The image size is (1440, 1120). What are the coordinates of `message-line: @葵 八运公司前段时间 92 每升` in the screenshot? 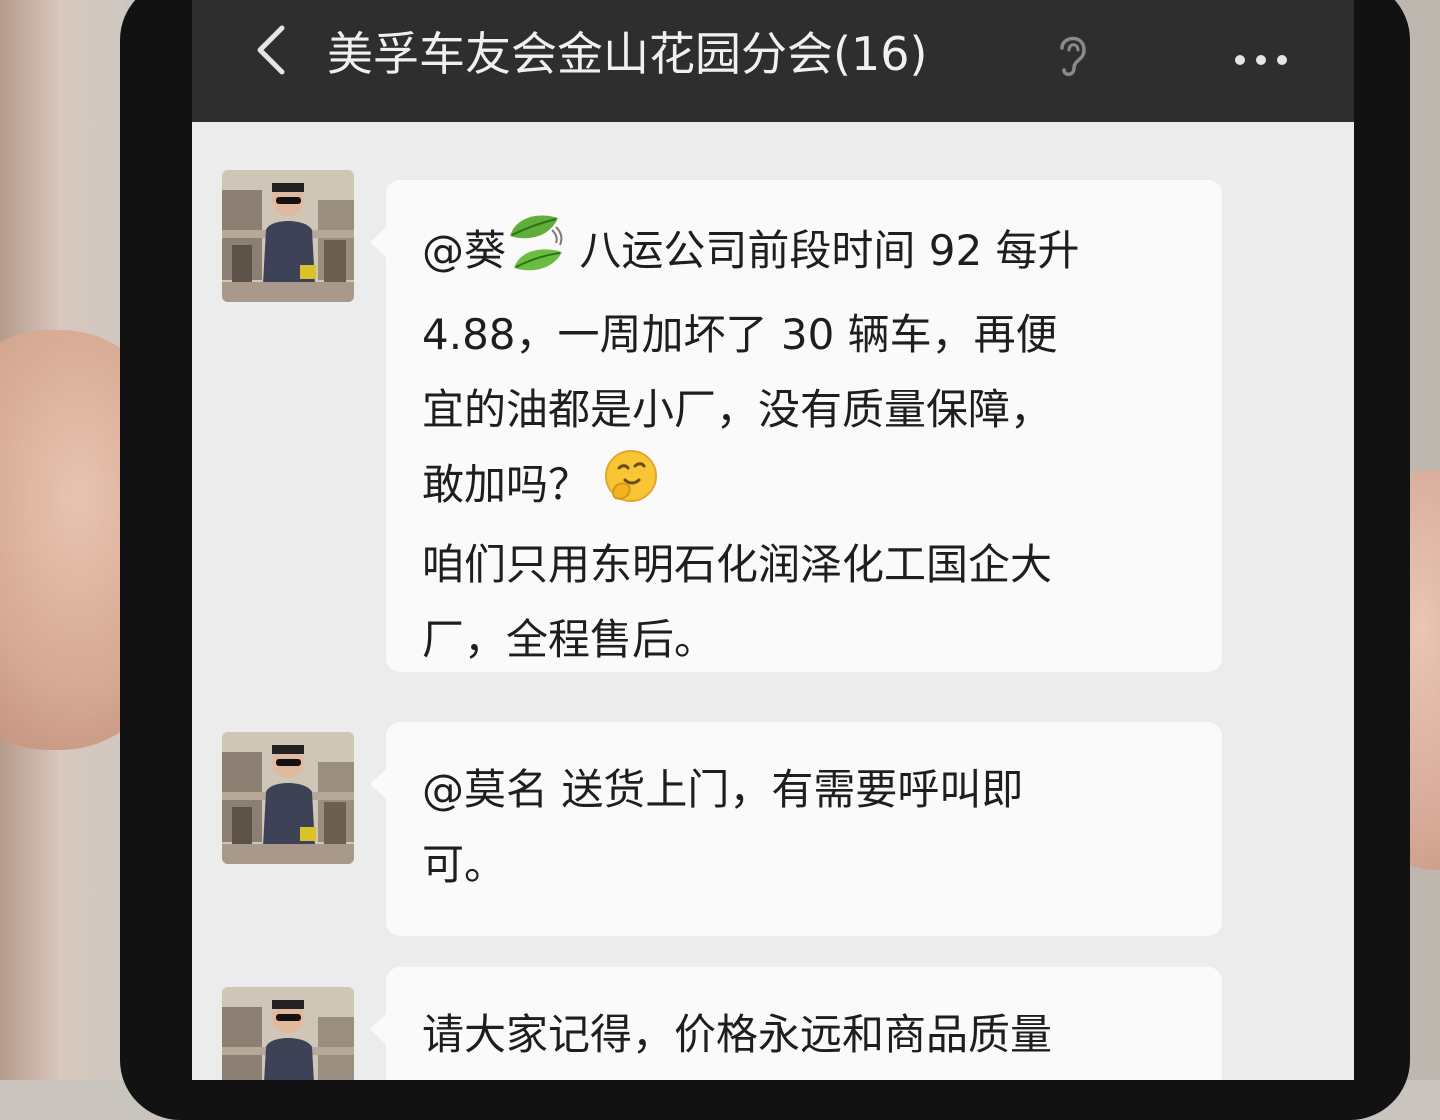 It's located at (804, 253).